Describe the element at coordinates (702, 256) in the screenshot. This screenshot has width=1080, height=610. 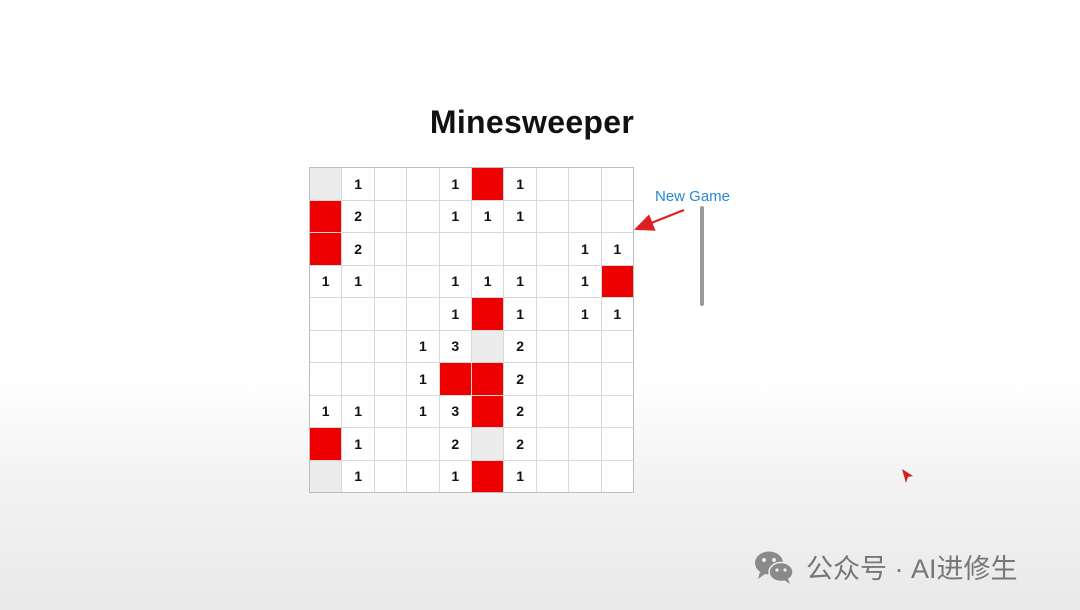
I see `scrollbar` at that location.